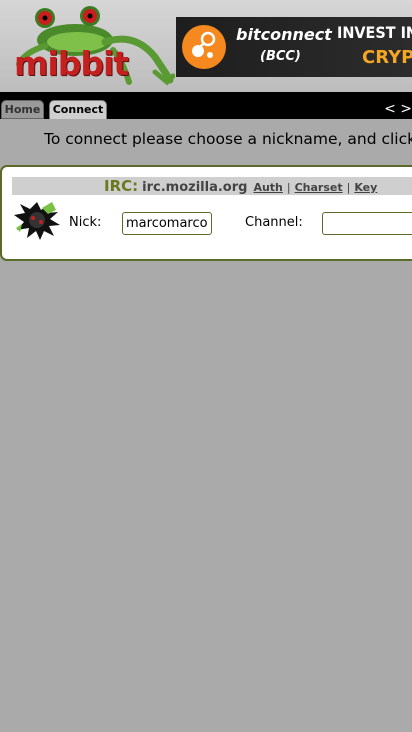  Describe the element at coordinates (167, 223) in the screenshot. I see `nick-input: marcomarco` at that location.